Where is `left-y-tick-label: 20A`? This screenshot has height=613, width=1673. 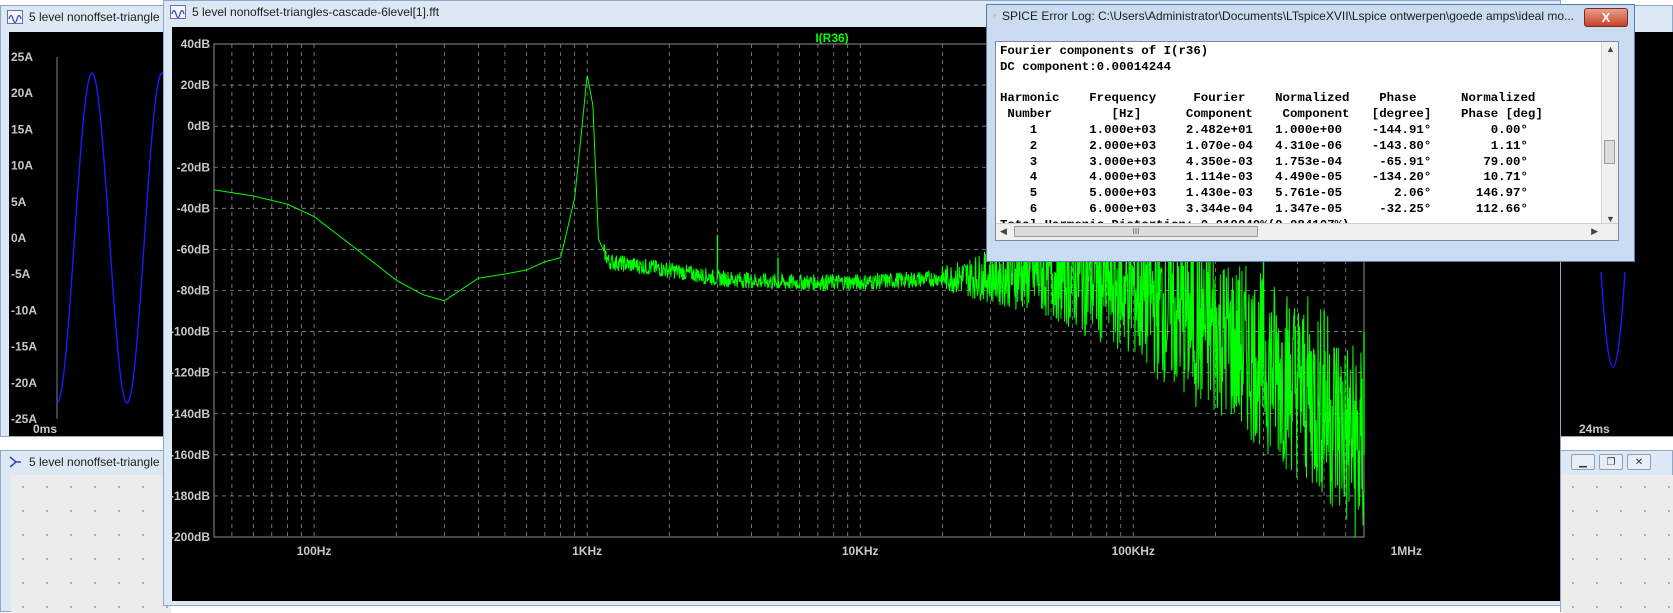 left-y-tick-label: 20A is located at coordinates (22, 93).